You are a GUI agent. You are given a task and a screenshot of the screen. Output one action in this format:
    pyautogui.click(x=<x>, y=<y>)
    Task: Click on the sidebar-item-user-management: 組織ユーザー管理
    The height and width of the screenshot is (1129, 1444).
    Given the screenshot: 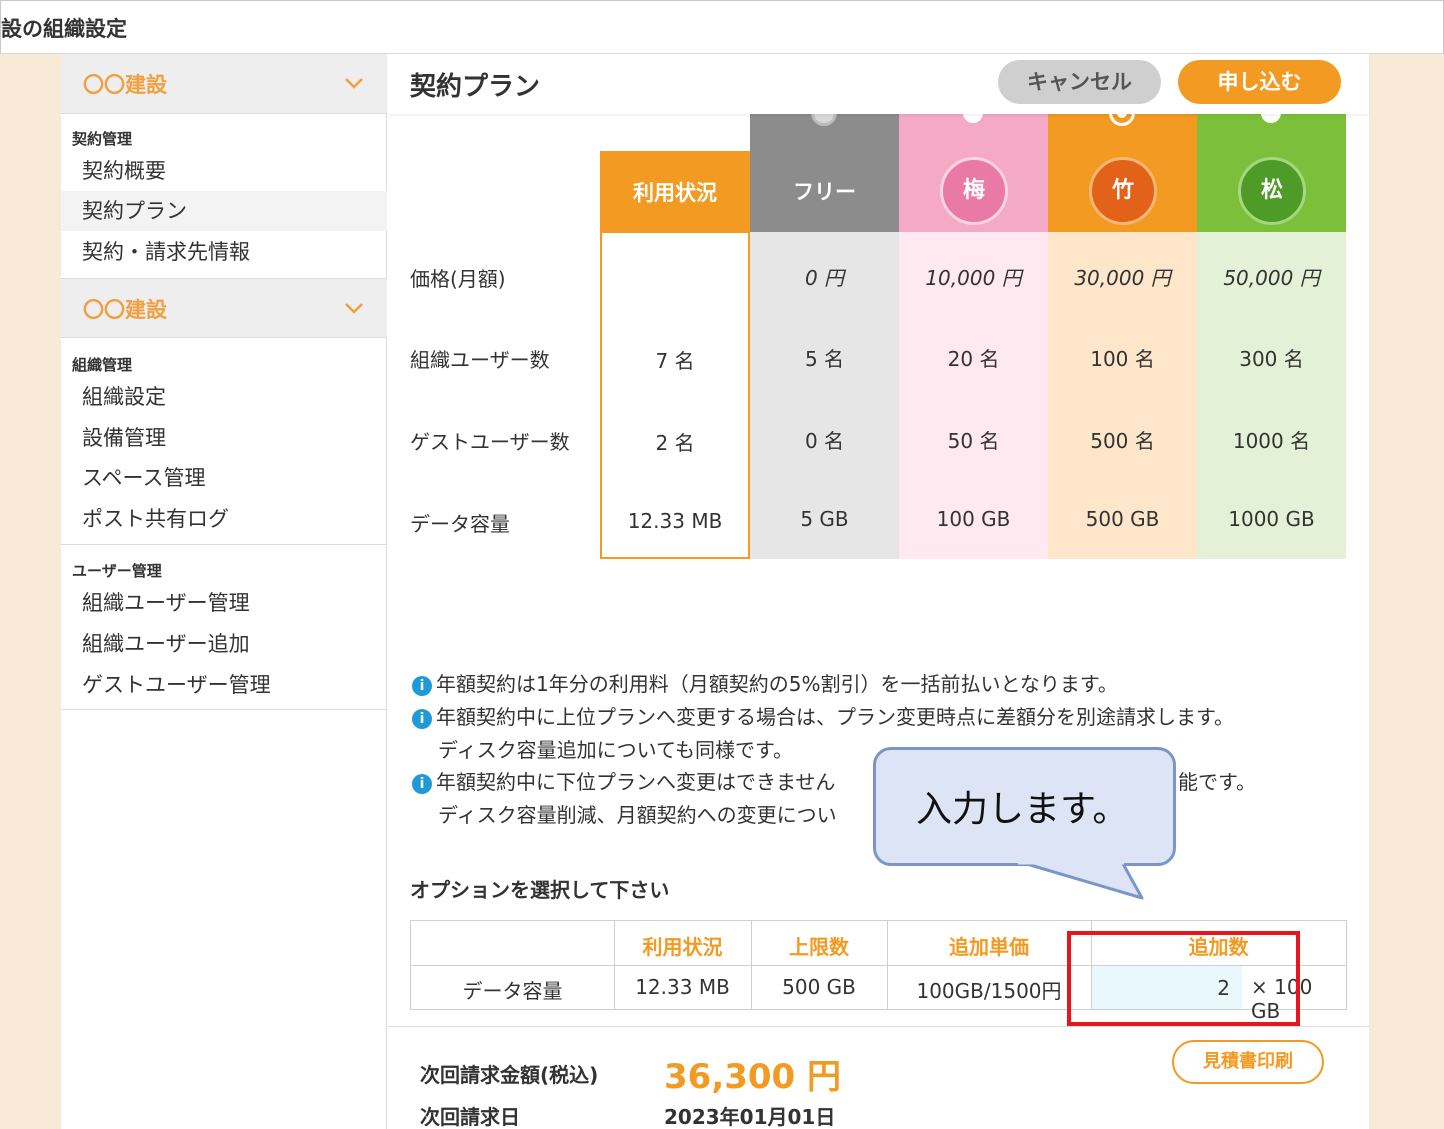 What is the action you would take?
    pyautogui.click(x=224, y=603)
    